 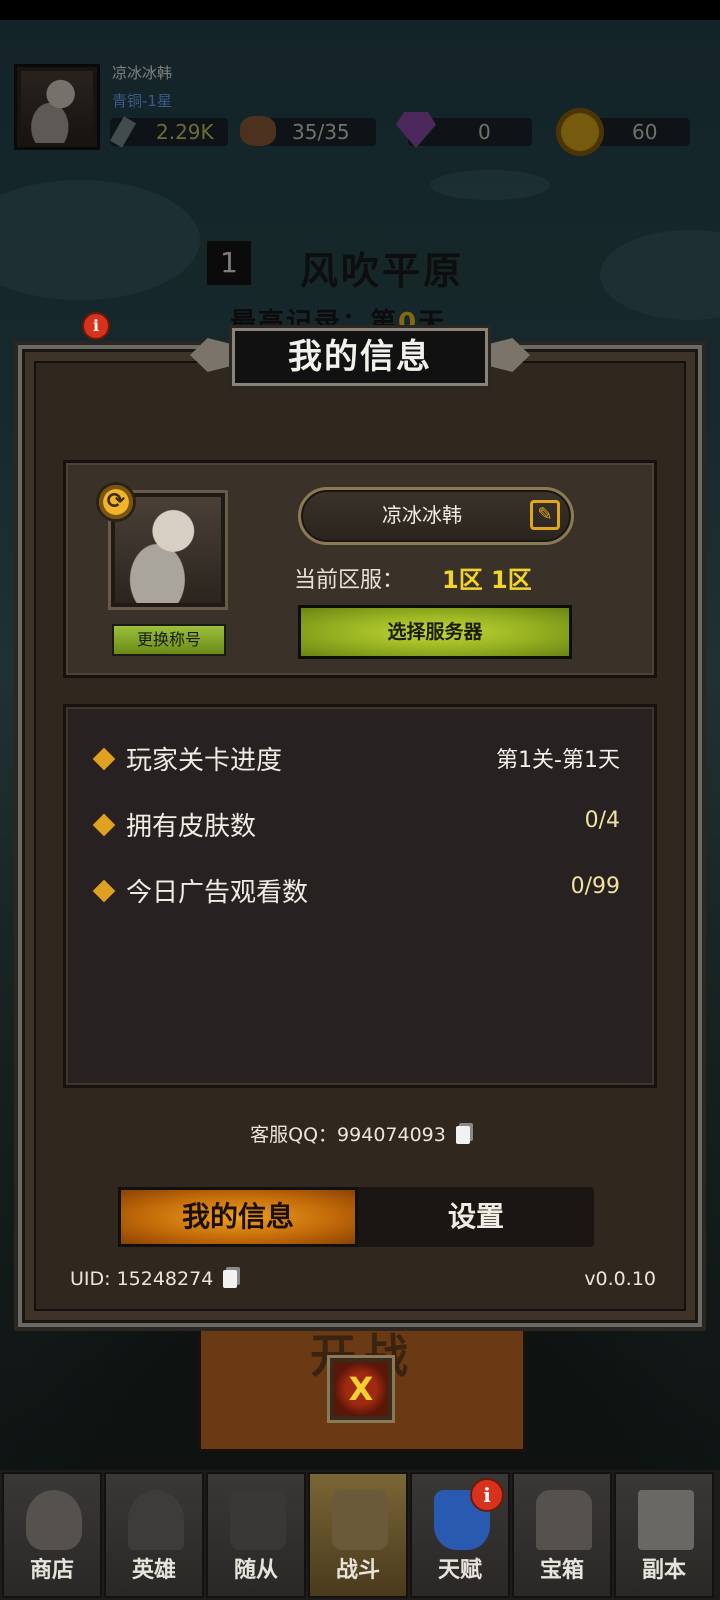 I want to click on chest-icon, so click(x=564, y=1520).